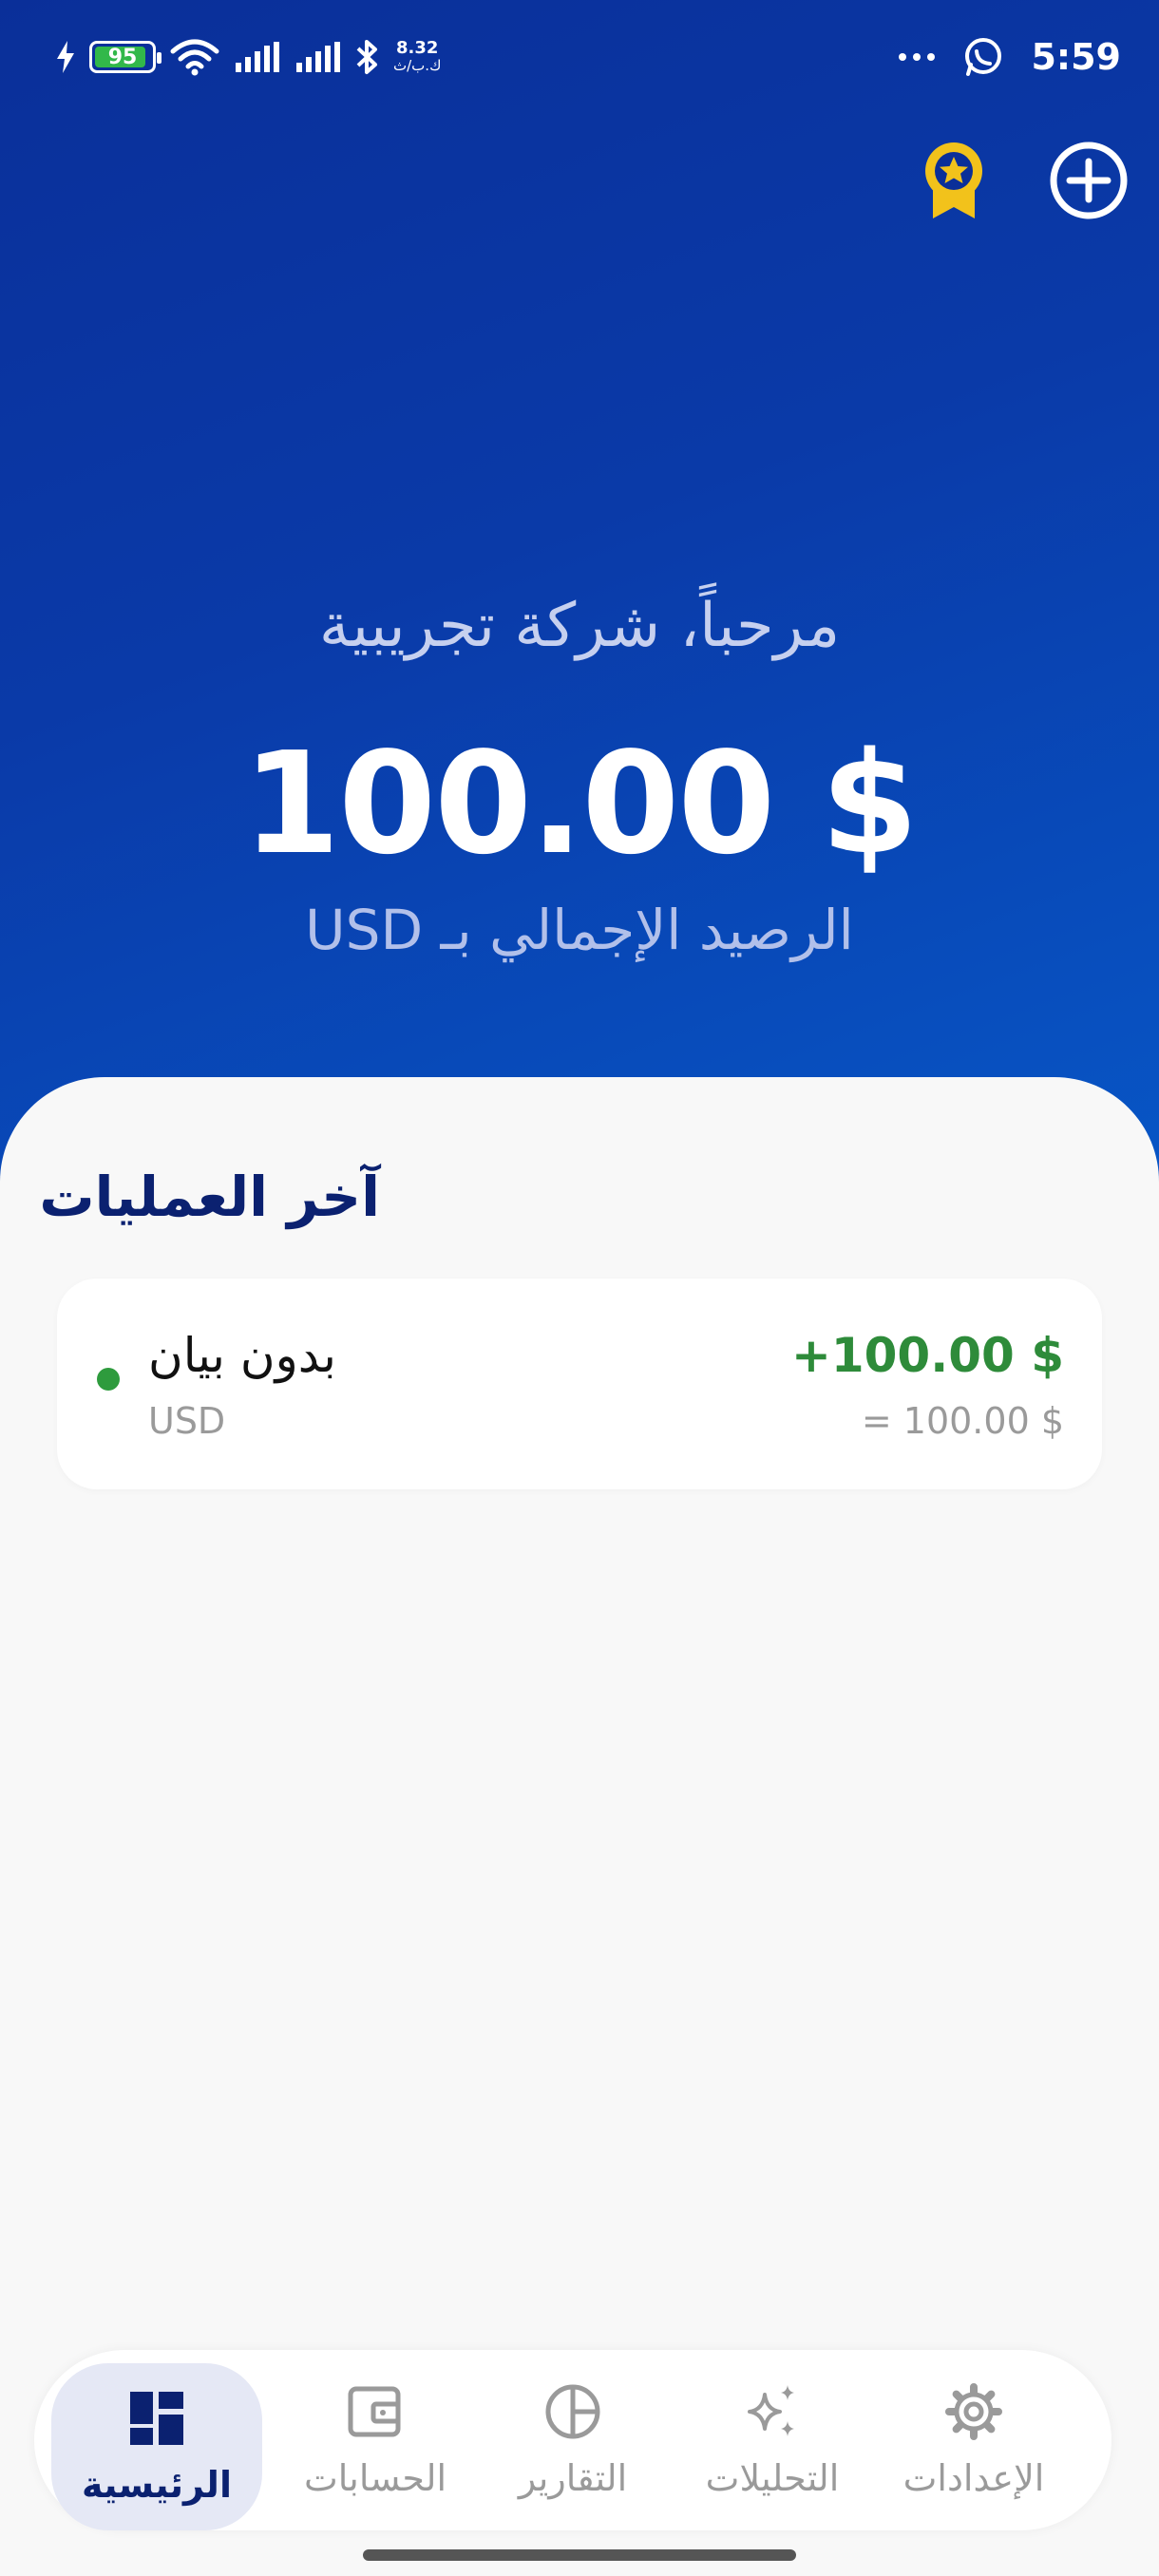 Image resolution: width=1159 pixels, height=2576 pixels. I want to click on dashboard-icon, so click(156, 2418).